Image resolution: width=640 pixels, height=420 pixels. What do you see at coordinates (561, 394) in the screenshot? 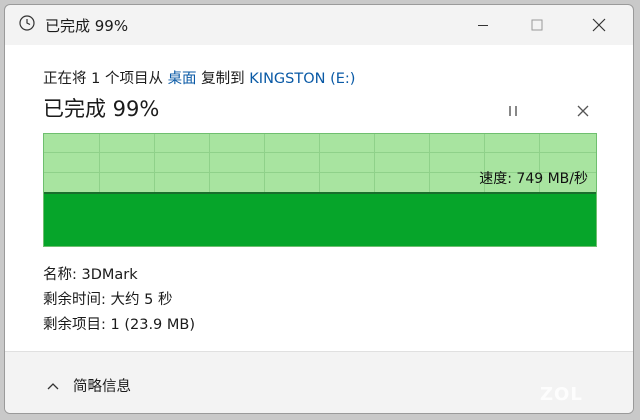
I see `watermark-logo: ZOL` at bounding box center [561, 394].